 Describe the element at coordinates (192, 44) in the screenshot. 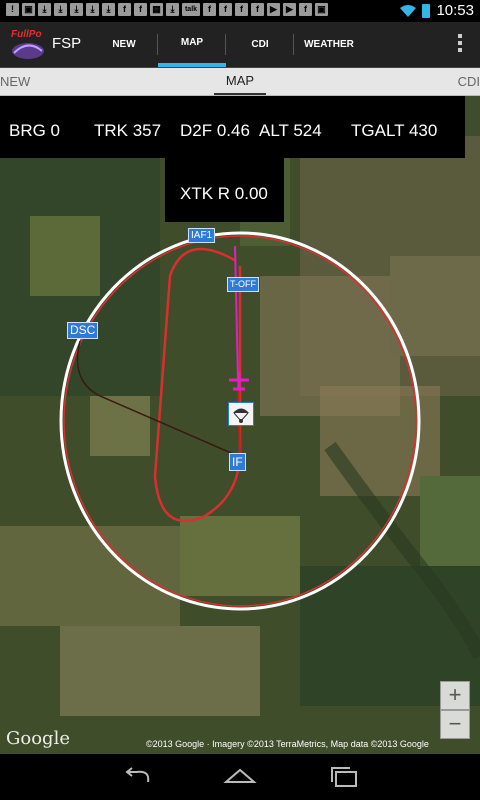

I see `tab-map: MAP` at that location.